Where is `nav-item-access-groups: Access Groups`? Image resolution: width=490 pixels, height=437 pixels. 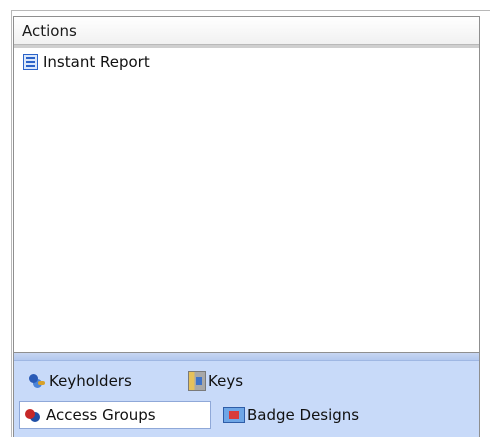 nav-item-access-groups: Access Groups is located at coordinates (115, 415).